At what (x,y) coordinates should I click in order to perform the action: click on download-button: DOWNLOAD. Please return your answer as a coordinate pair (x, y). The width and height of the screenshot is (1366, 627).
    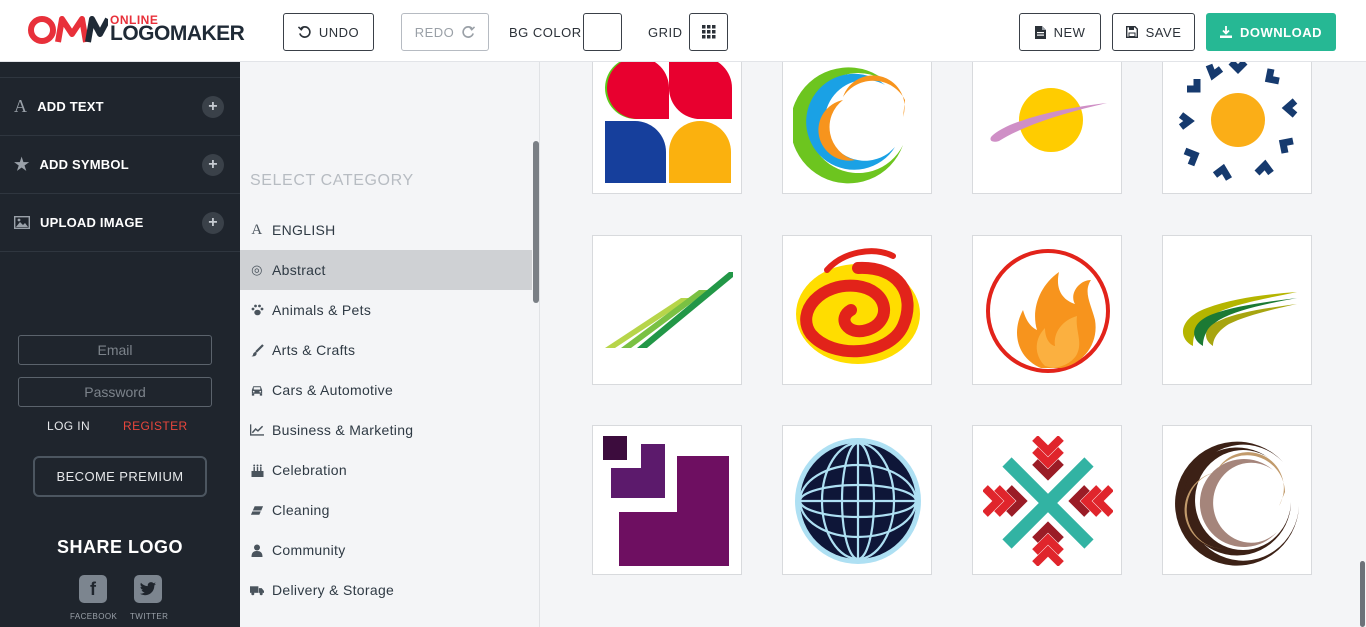
    Looking at the image, I should click on (1271, 32).